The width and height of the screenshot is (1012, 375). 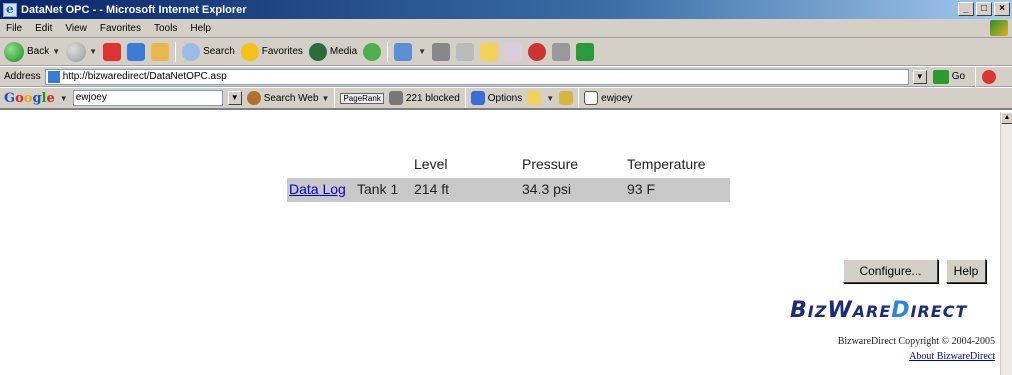 I want to click on go-arrow-icon, so click(x=940, y=76).